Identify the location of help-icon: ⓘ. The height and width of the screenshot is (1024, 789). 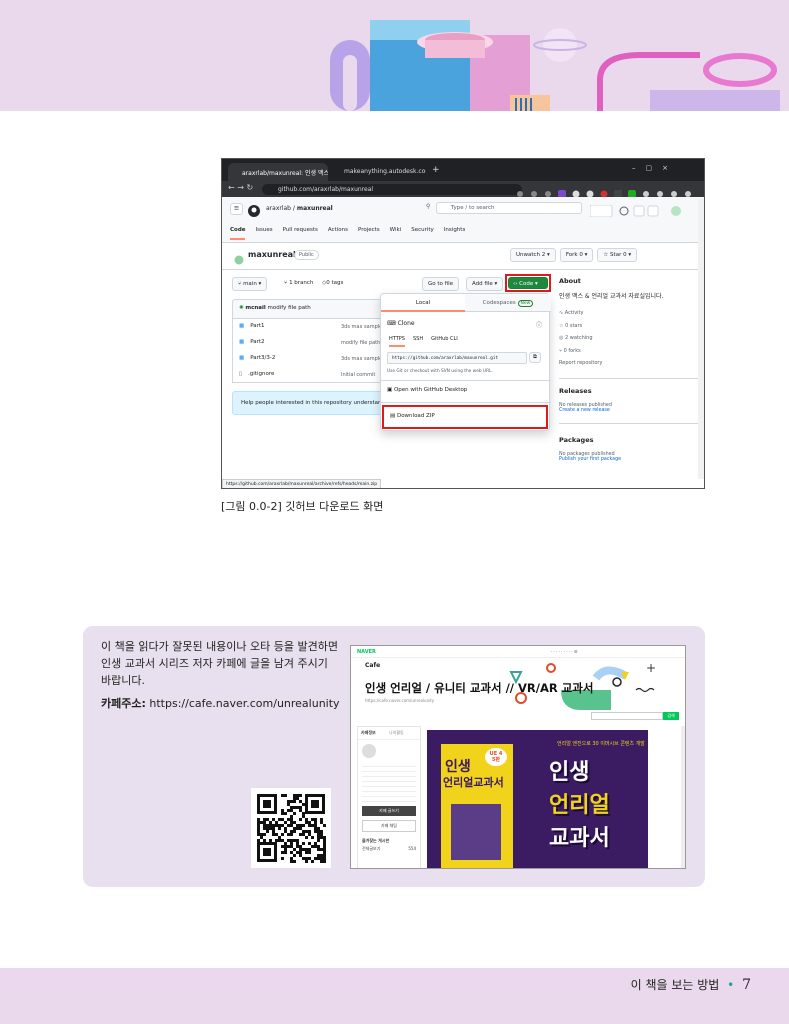
(539, 324).